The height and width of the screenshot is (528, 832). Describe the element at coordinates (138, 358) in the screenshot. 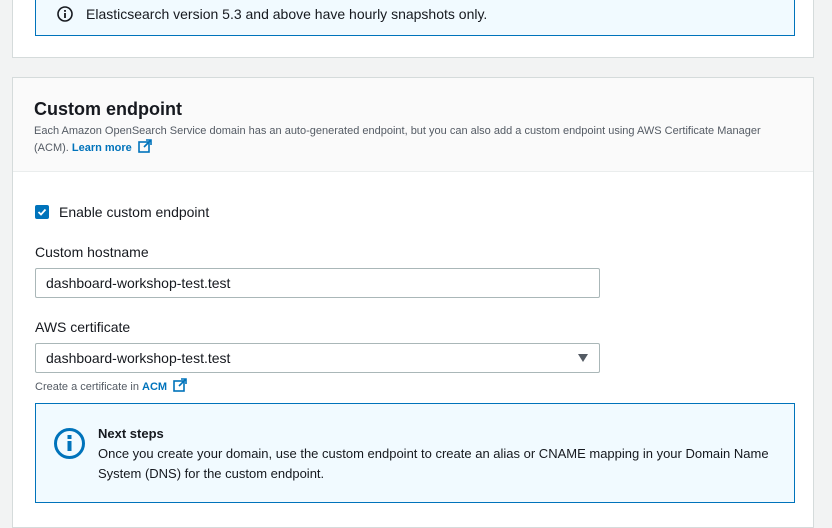

I see `selected-certificate: dashboard-workshop-test.test` at that location.